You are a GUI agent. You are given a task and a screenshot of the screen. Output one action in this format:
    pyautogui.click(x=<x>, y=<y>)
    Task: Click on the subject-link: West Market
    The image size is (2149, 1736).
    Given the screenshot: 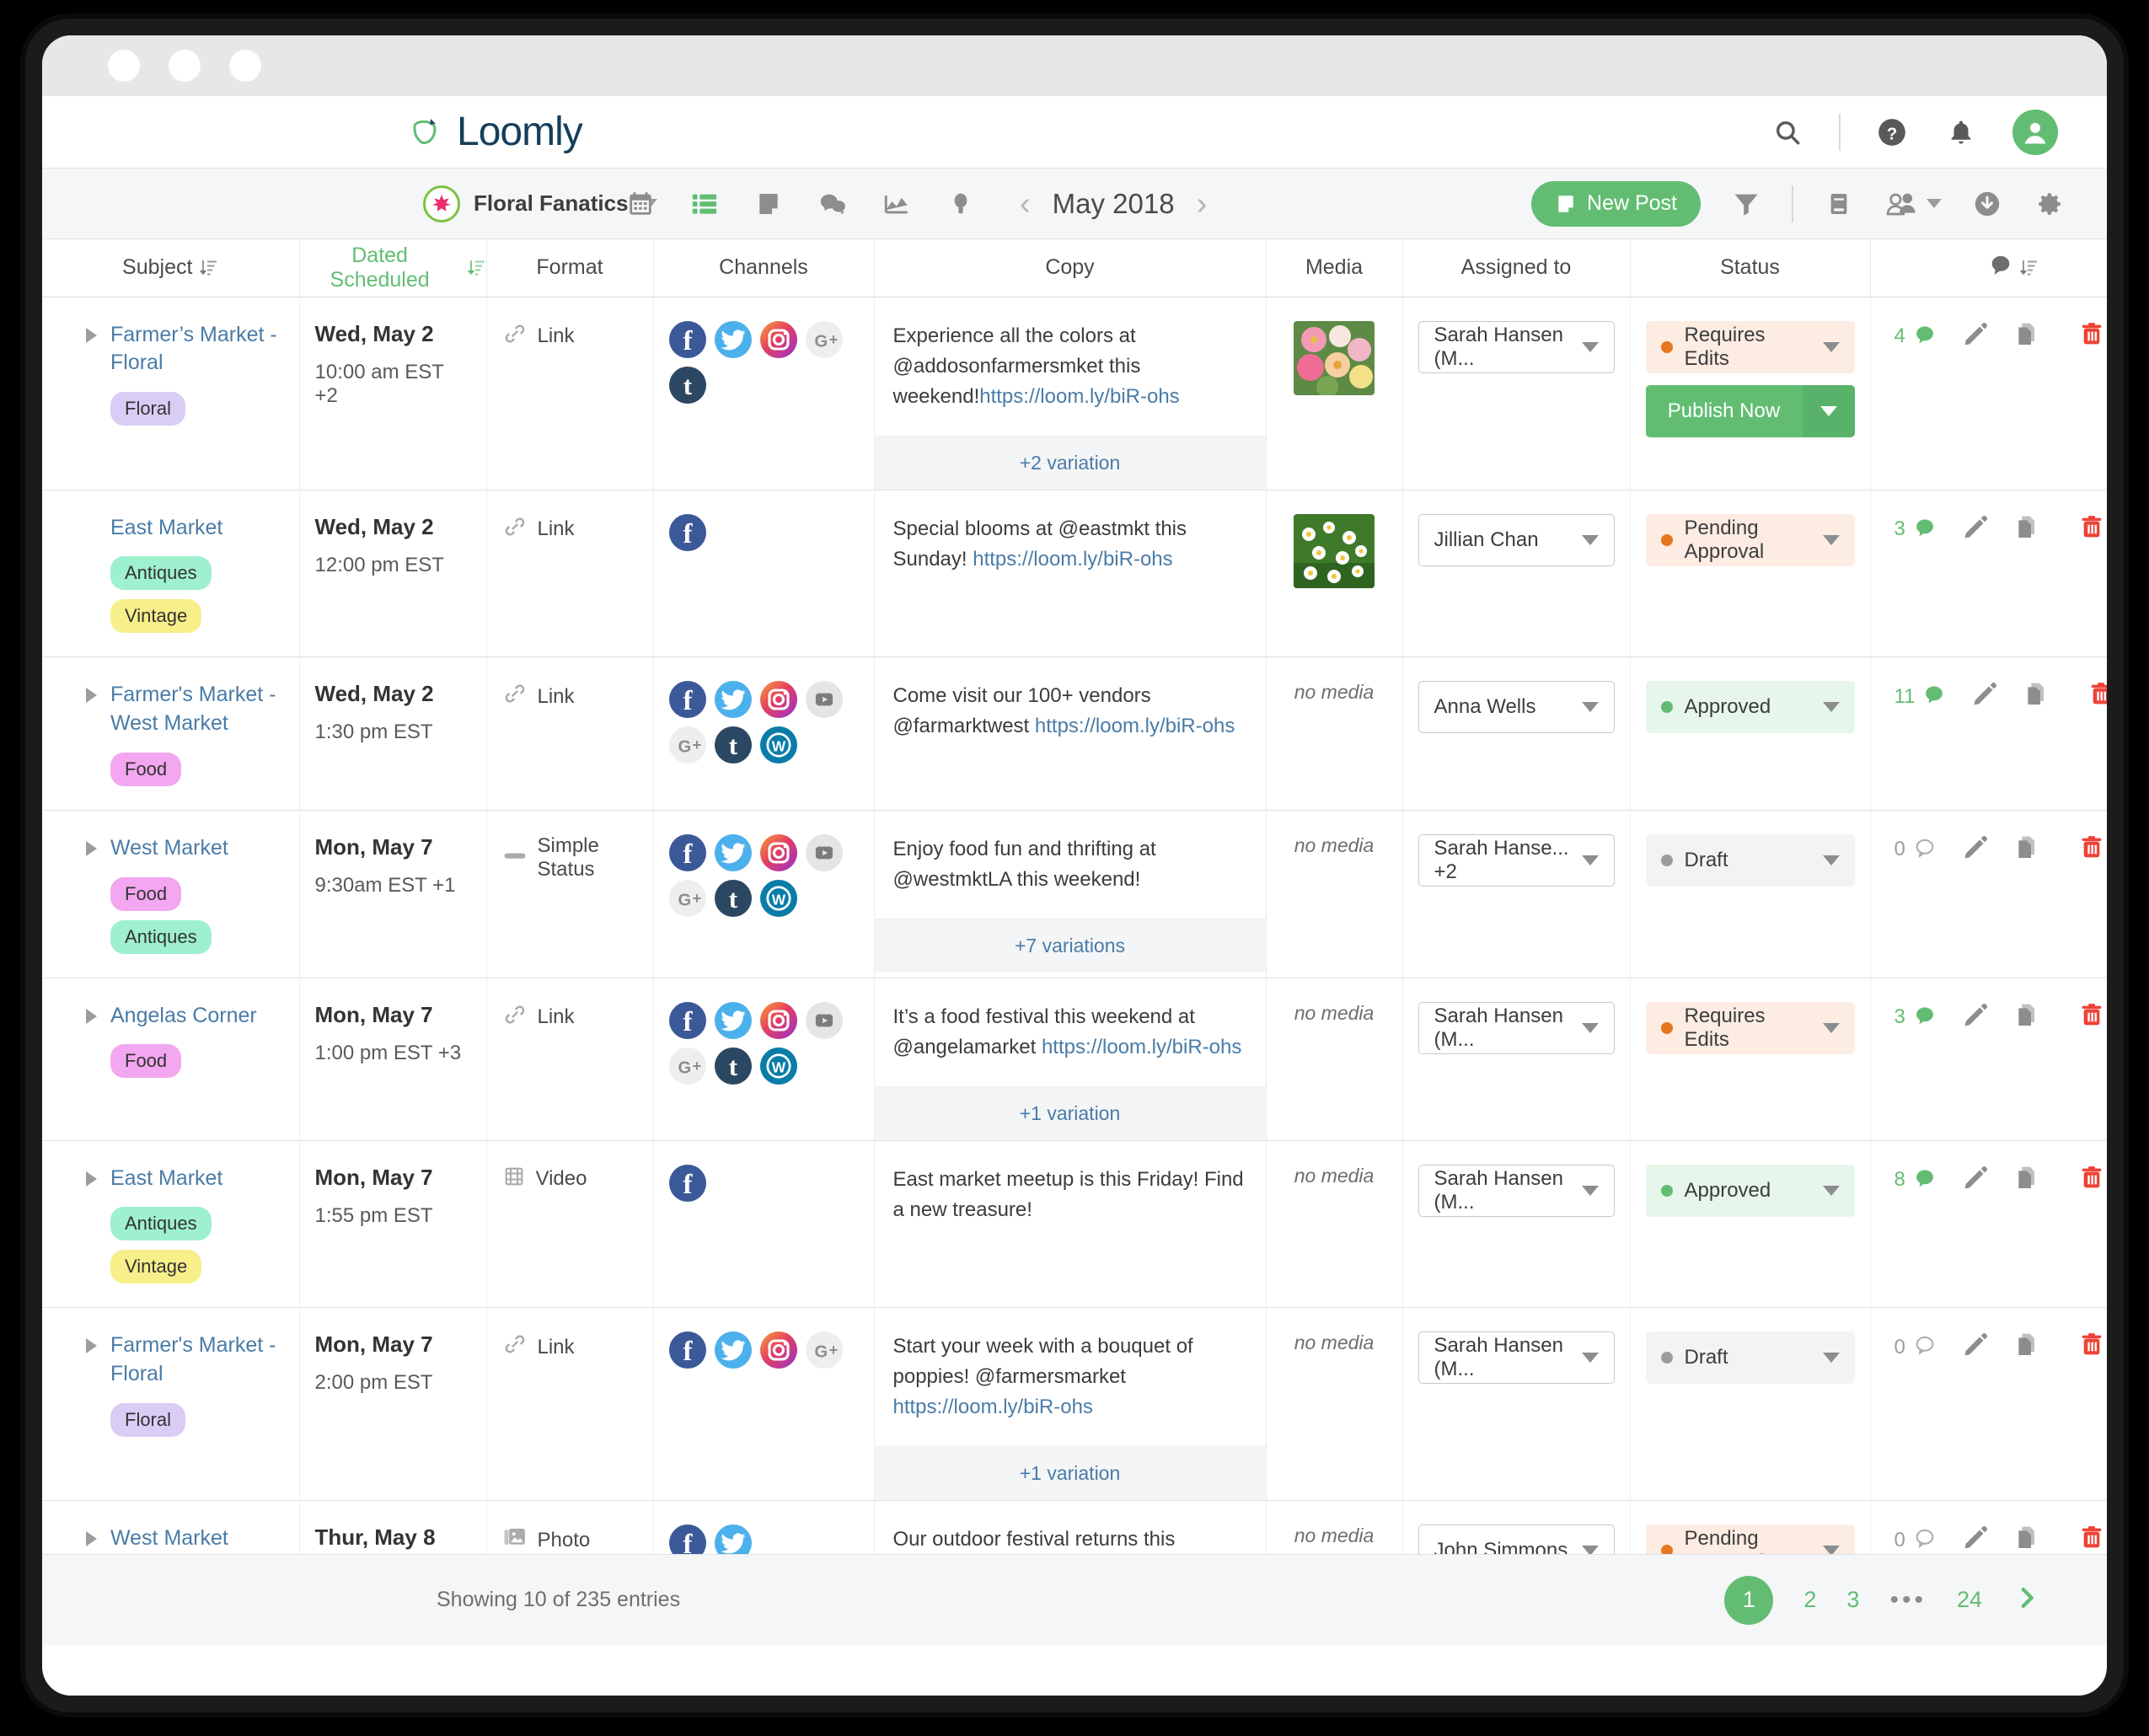 What is the action you would take?
    pyautogui.click(x=169, y=1538)
    